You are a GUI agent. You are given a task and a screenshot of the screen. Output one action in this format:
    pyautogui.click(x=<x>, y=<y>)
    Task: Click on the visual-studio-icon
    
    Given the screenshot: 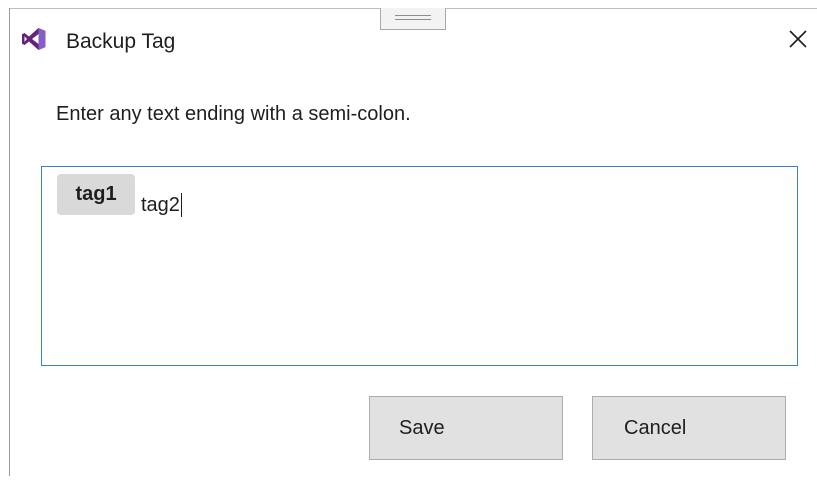 What is the action you would take?
    pyautogui.click(x=34, y=39)
    